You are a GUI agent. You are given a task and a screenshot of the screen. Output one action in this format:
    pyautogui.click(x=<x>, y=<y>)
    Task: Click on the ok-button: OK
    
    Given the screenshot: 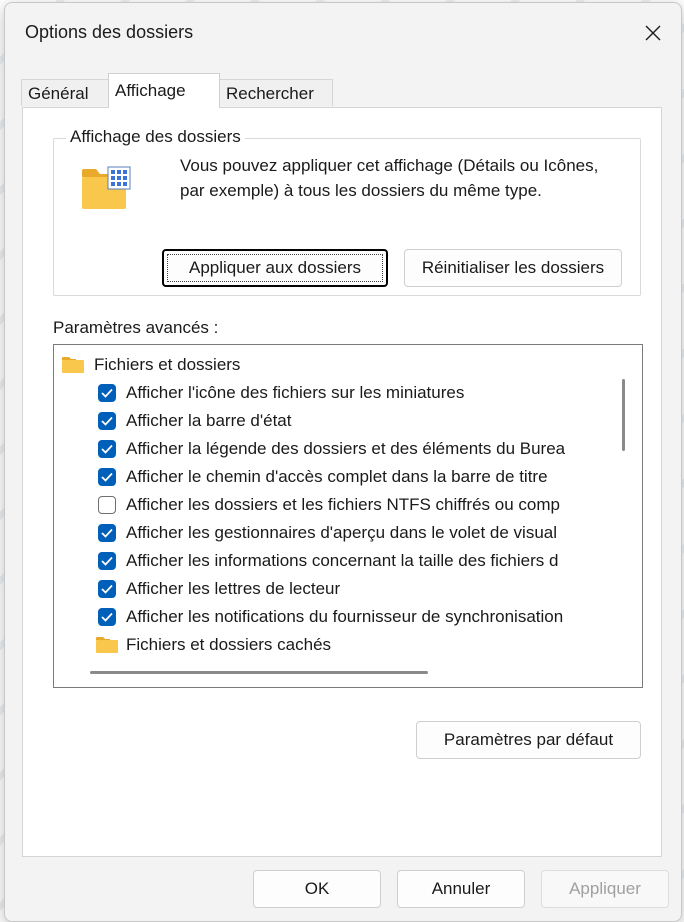 What is the action you would take?
    pyautogui.click(x=317, y=889)
    